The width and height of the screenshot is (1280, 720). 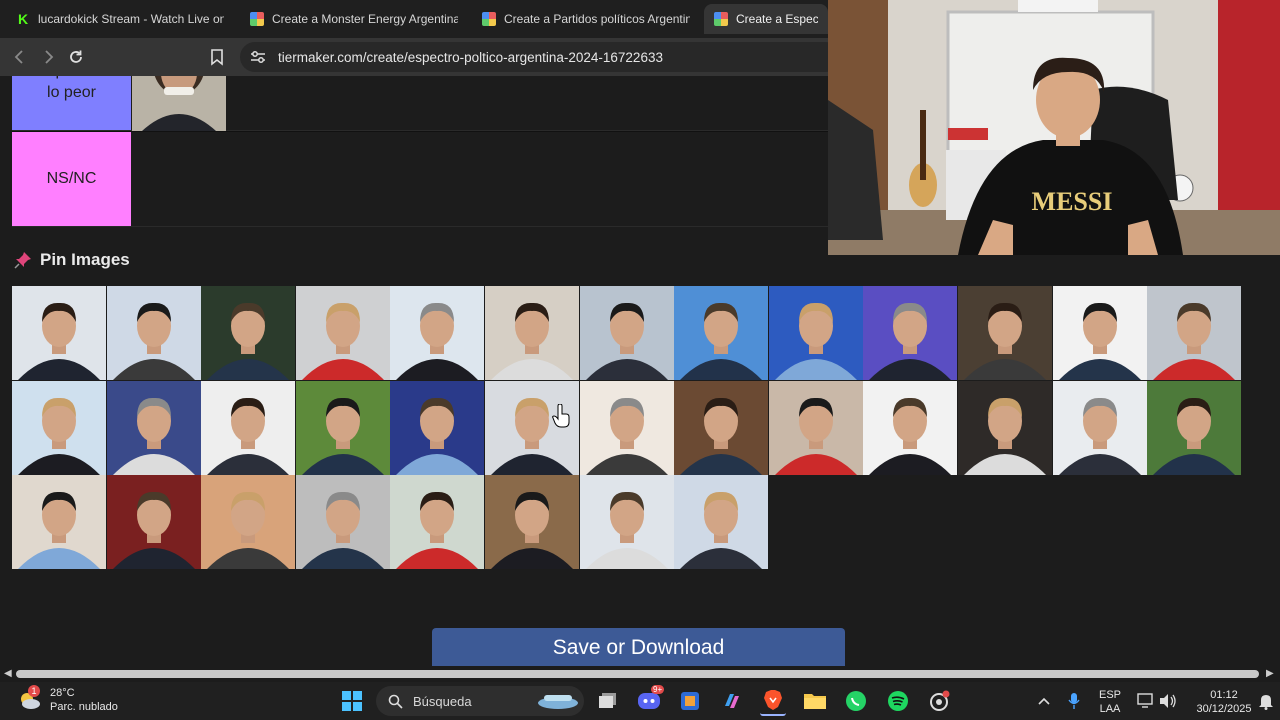 I want to click on scroll-right-icon: ▶, so click(x=1270, y=673).